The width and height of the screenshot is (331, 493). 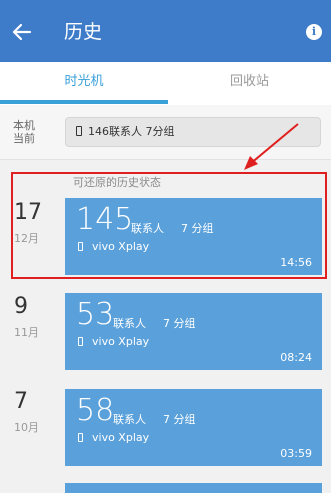 I want to click on history-card: 53 联系人 7 分组 vivo Xplay 08:24, so click(x=193, y=331).